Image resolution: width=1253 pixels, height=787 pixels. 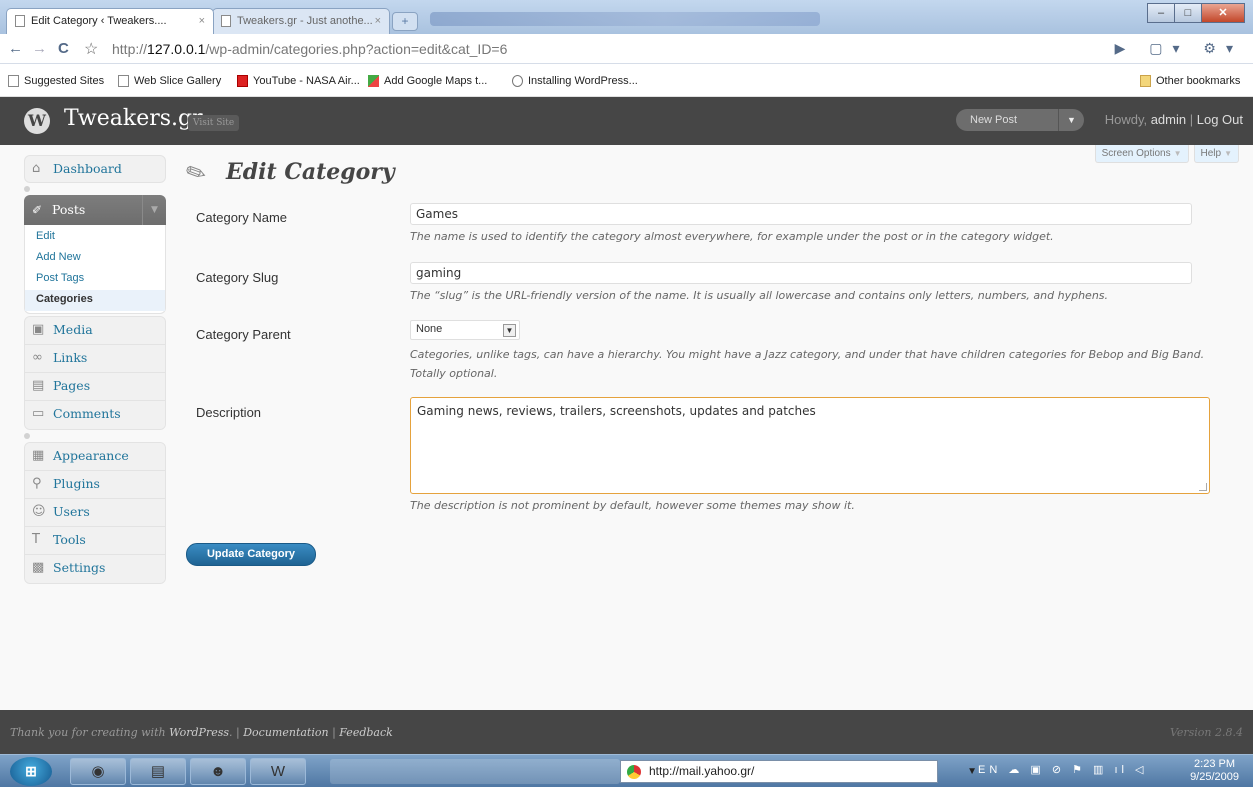 What do you see at coordinates (15, 48) in the screenshot?
I see `back-arrow-icon: ←` at bounding box center [15, 48].